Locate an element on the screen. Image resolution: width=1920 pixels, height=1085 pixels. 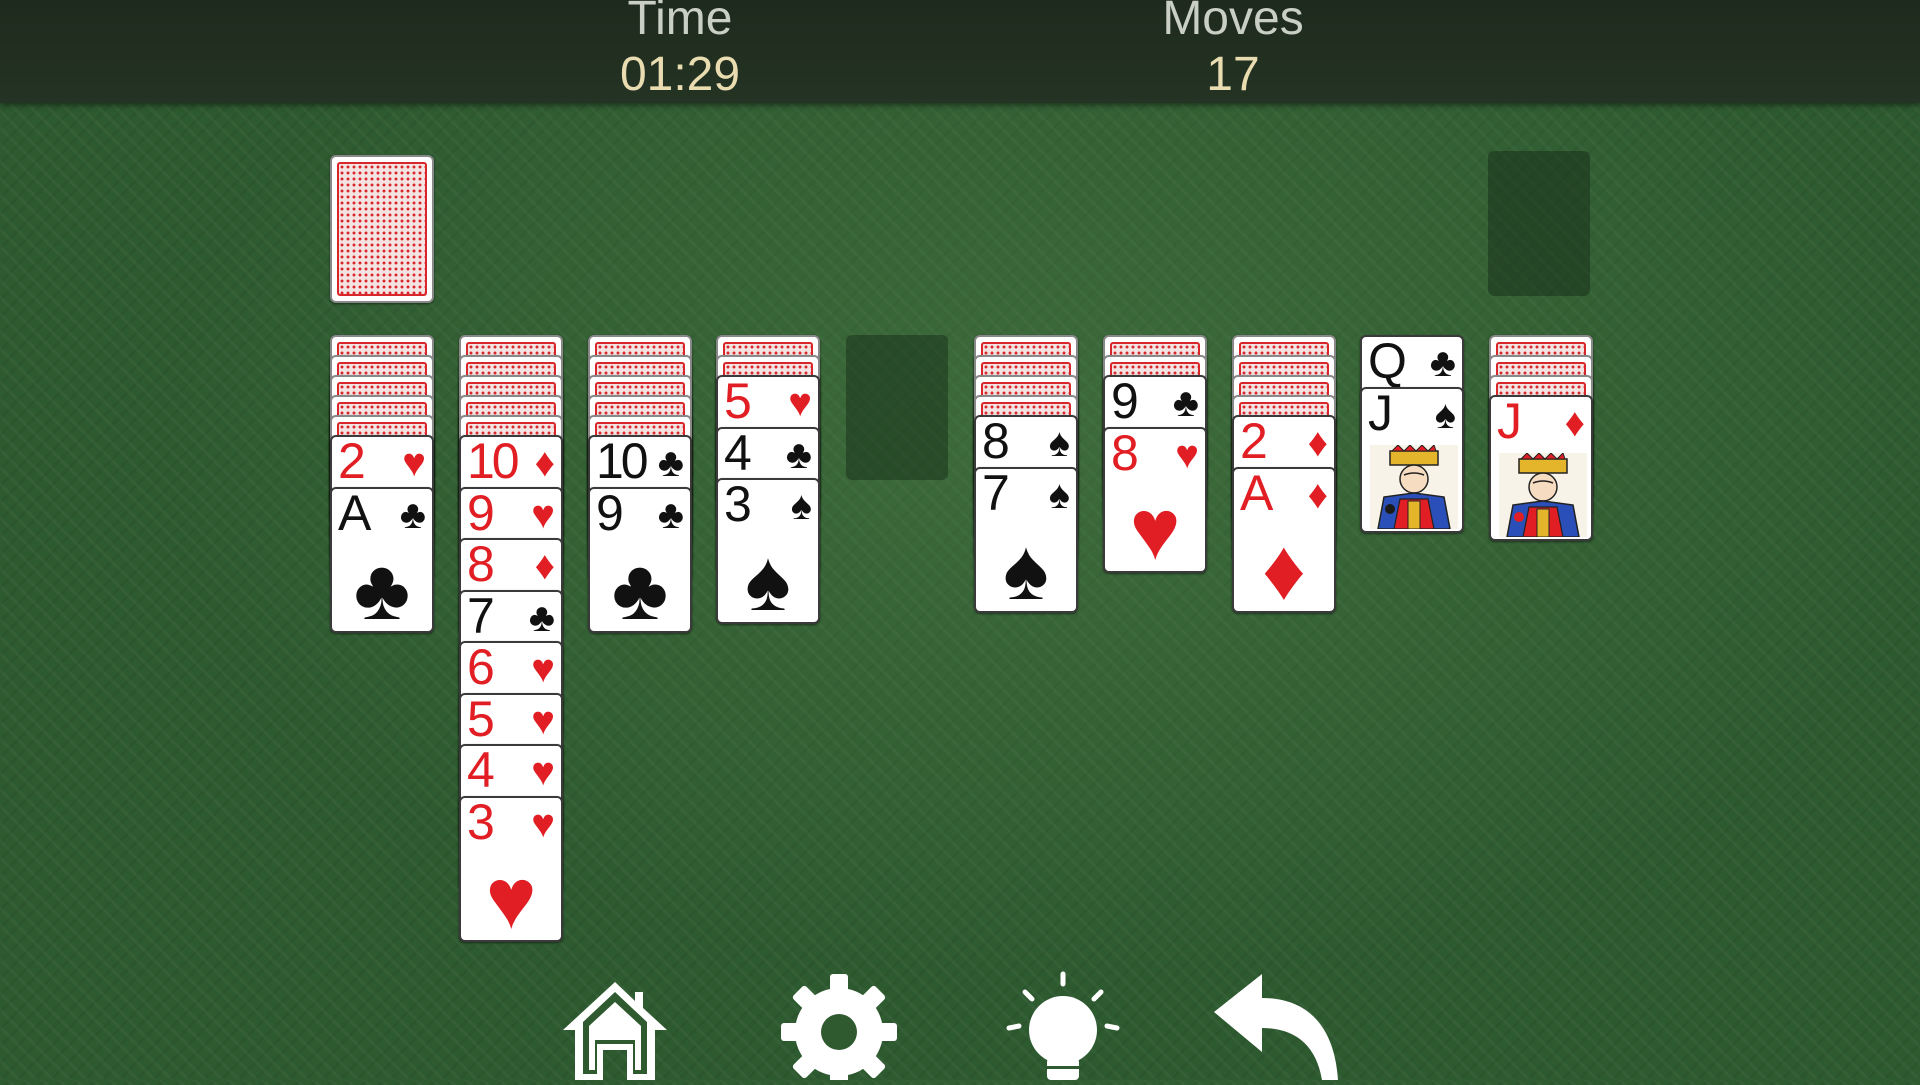
playing-card: A ♦ ♦ is located at coordinates (1284, 539).